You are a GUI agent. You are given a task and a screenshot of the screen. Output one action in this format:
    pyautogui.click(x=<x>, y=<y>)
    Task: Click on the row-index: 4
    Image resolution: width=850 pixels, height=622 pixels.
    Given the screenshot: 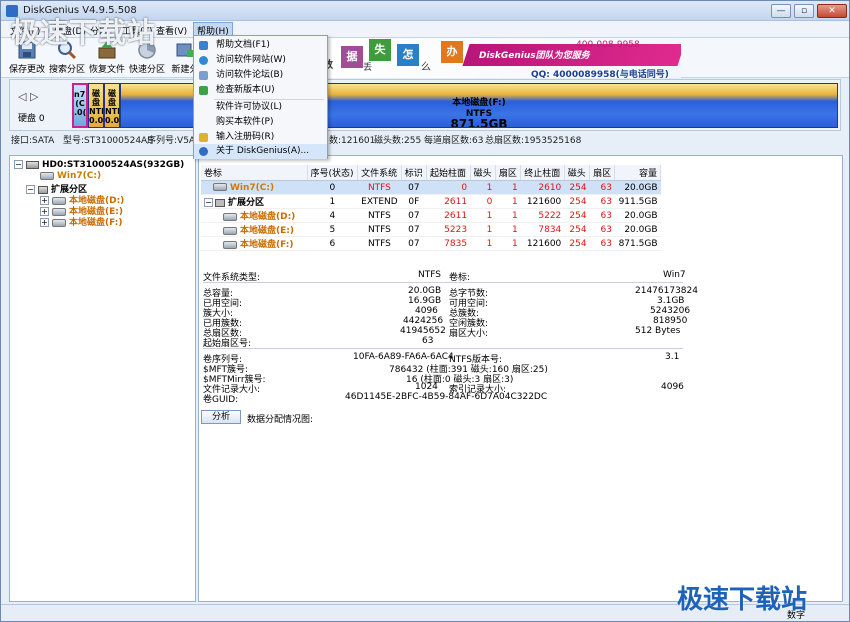 What is the action you would take?
    pyautogui.click(x=332, y=215)
    